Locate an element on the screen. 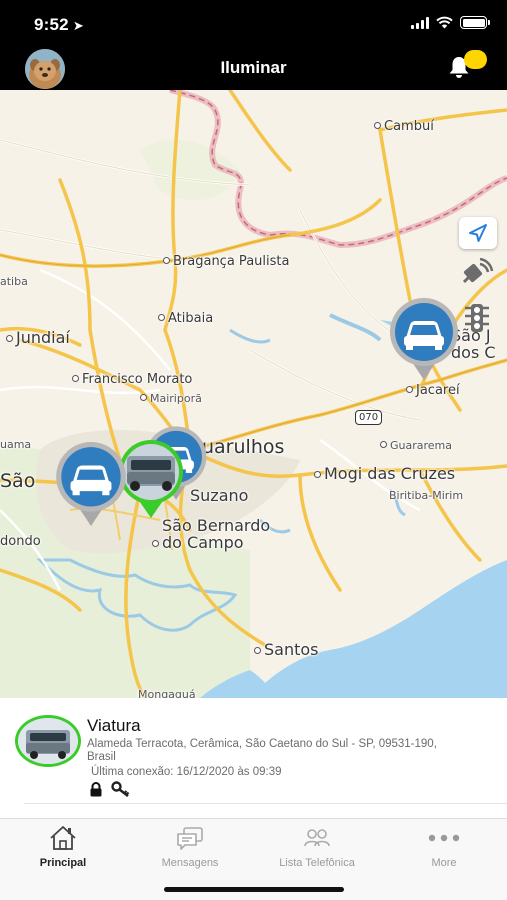 The image size is (507, 900). battery-icon is located at coordinates (475, 22).